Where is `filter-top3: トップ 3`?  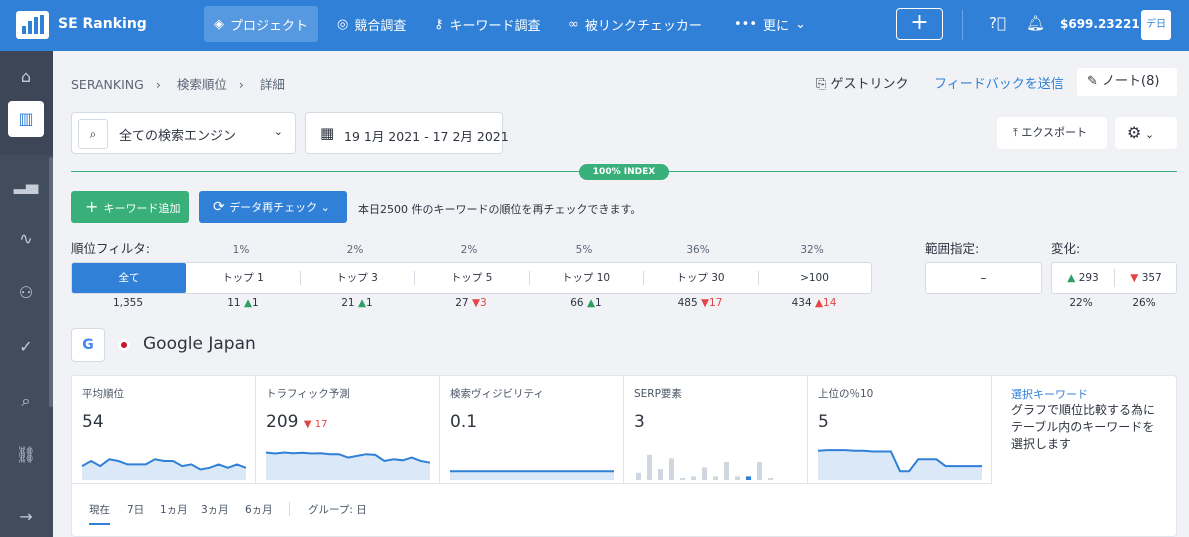 filter-top3: トップ 3 is located at coordinates (357, 278).